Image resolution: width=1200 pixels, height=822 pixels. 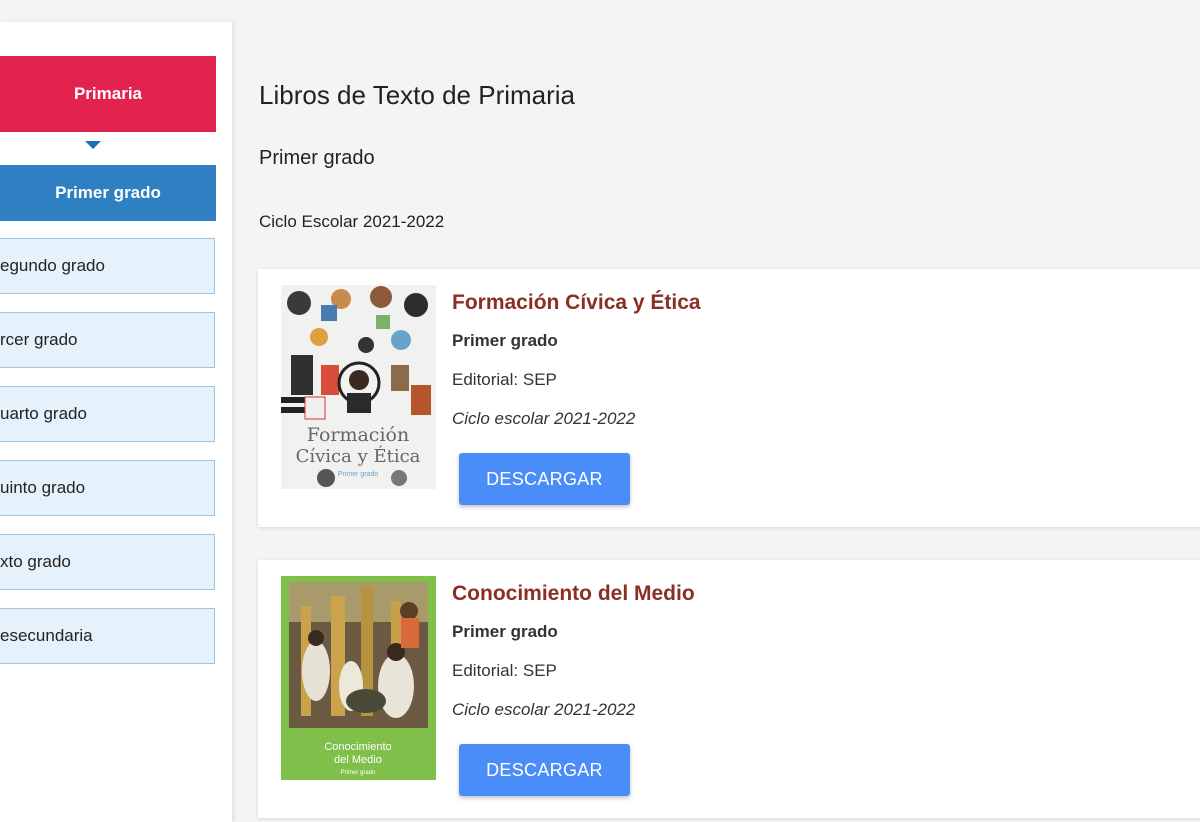 I want to click on cover-title-line-1: Formación, so click(x=358, y=435).